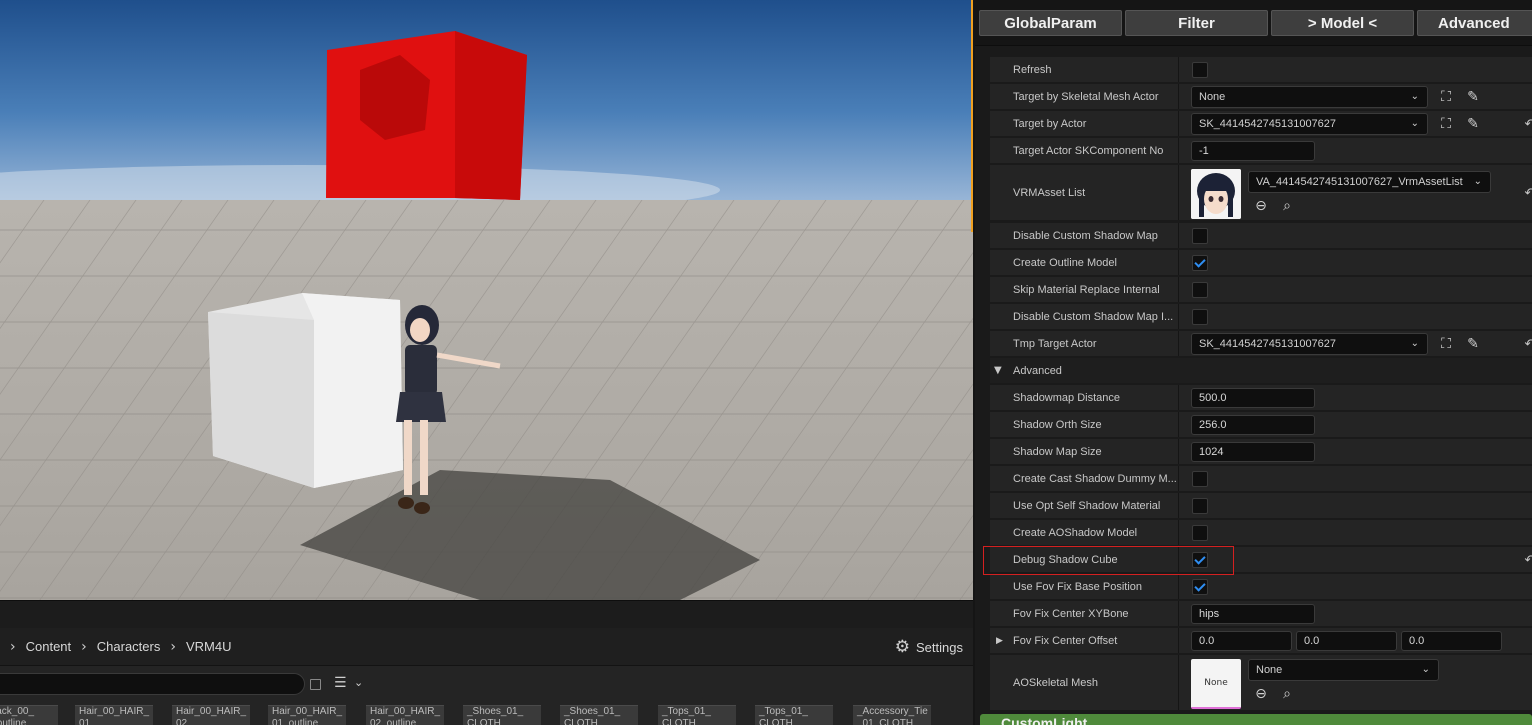  Describe the element at coordinates (340, 683) in the screenshot. I see `filter-icon: ☰` at that location.